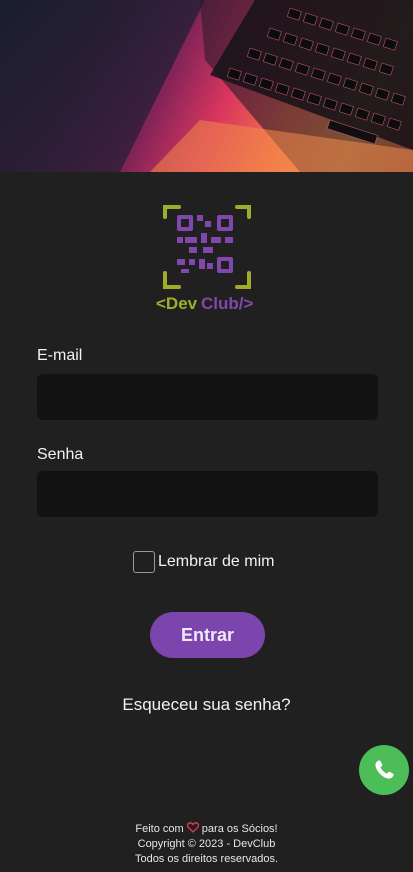  Describe the element at coordinates (60, 454) in the screenshot. I see `password-label: Senha` at that location.